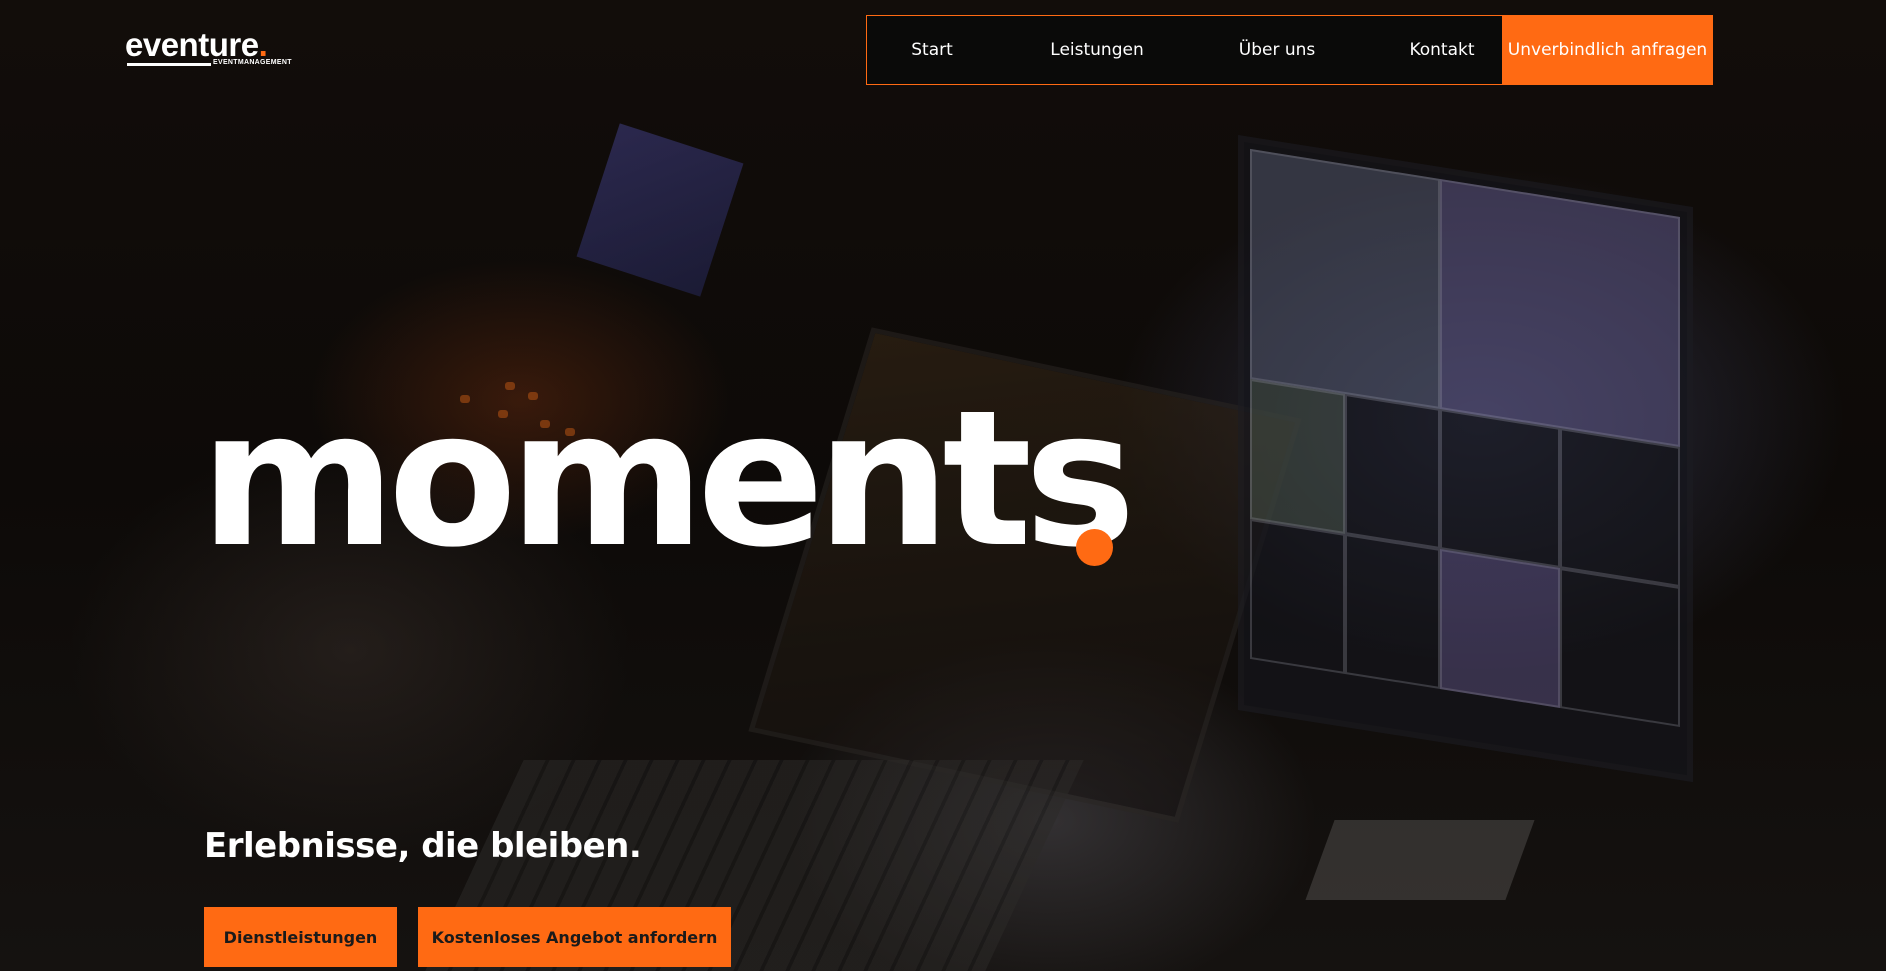 This screenshot has height=971, width=1886. Describe the element at coordinates (668, 479) in the screenshot. I see `hero-headline: moments` at that location.